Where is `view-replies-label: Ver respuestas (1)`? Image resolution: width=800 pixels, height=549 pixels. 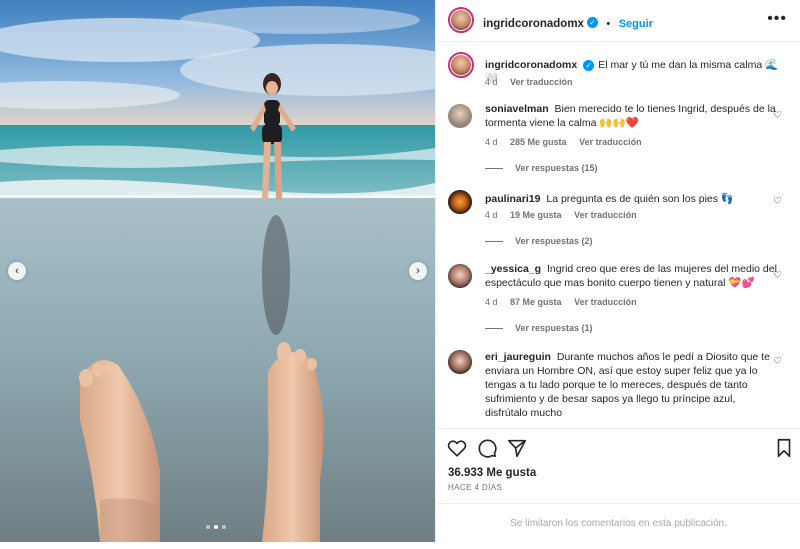
view-replies-label: Ver respuestas (1) is located at coordinates (554, 328).